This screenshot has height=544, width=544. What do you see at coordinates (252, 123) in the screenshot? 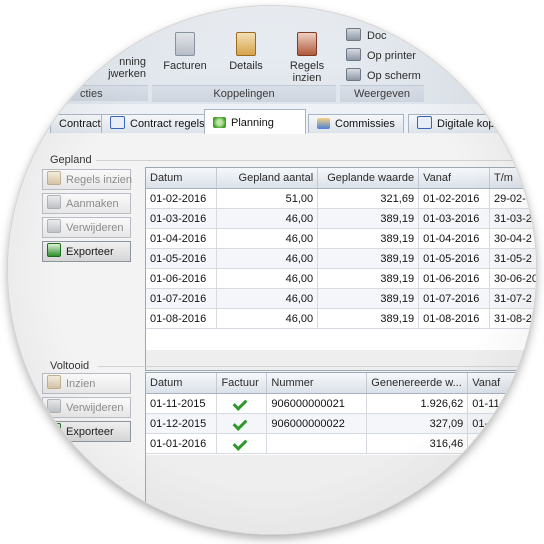
I see `tab-planning-label: Planning` at bounding box center [252, 123].